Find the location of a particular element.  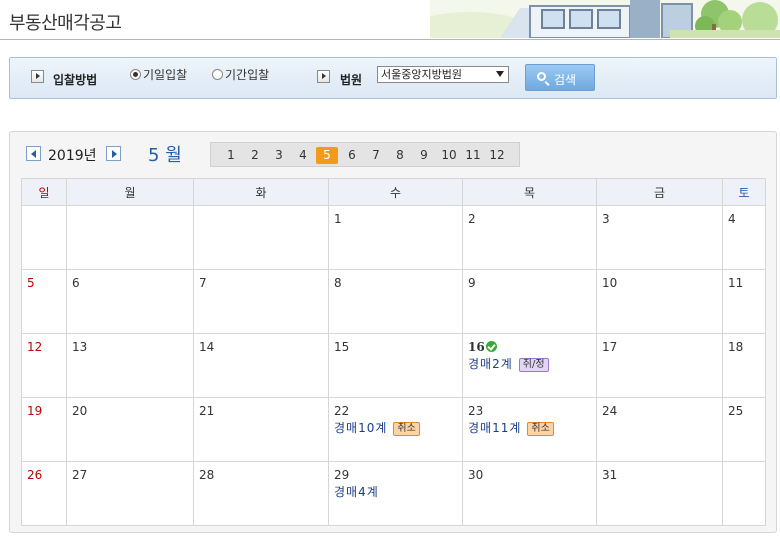

day-number: 3 is located at coordinates (606, 219).